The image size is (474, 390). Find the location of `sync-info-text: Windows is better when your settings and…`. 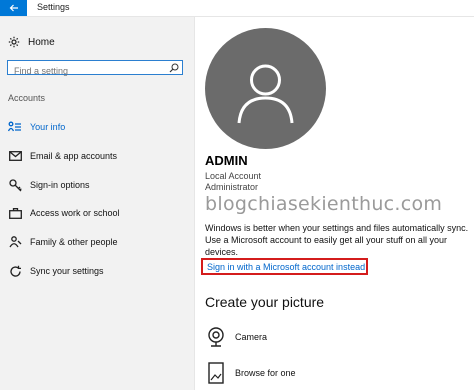

sync-info-text: Windows is better when your settings and… is located at coordinates (337, 240).